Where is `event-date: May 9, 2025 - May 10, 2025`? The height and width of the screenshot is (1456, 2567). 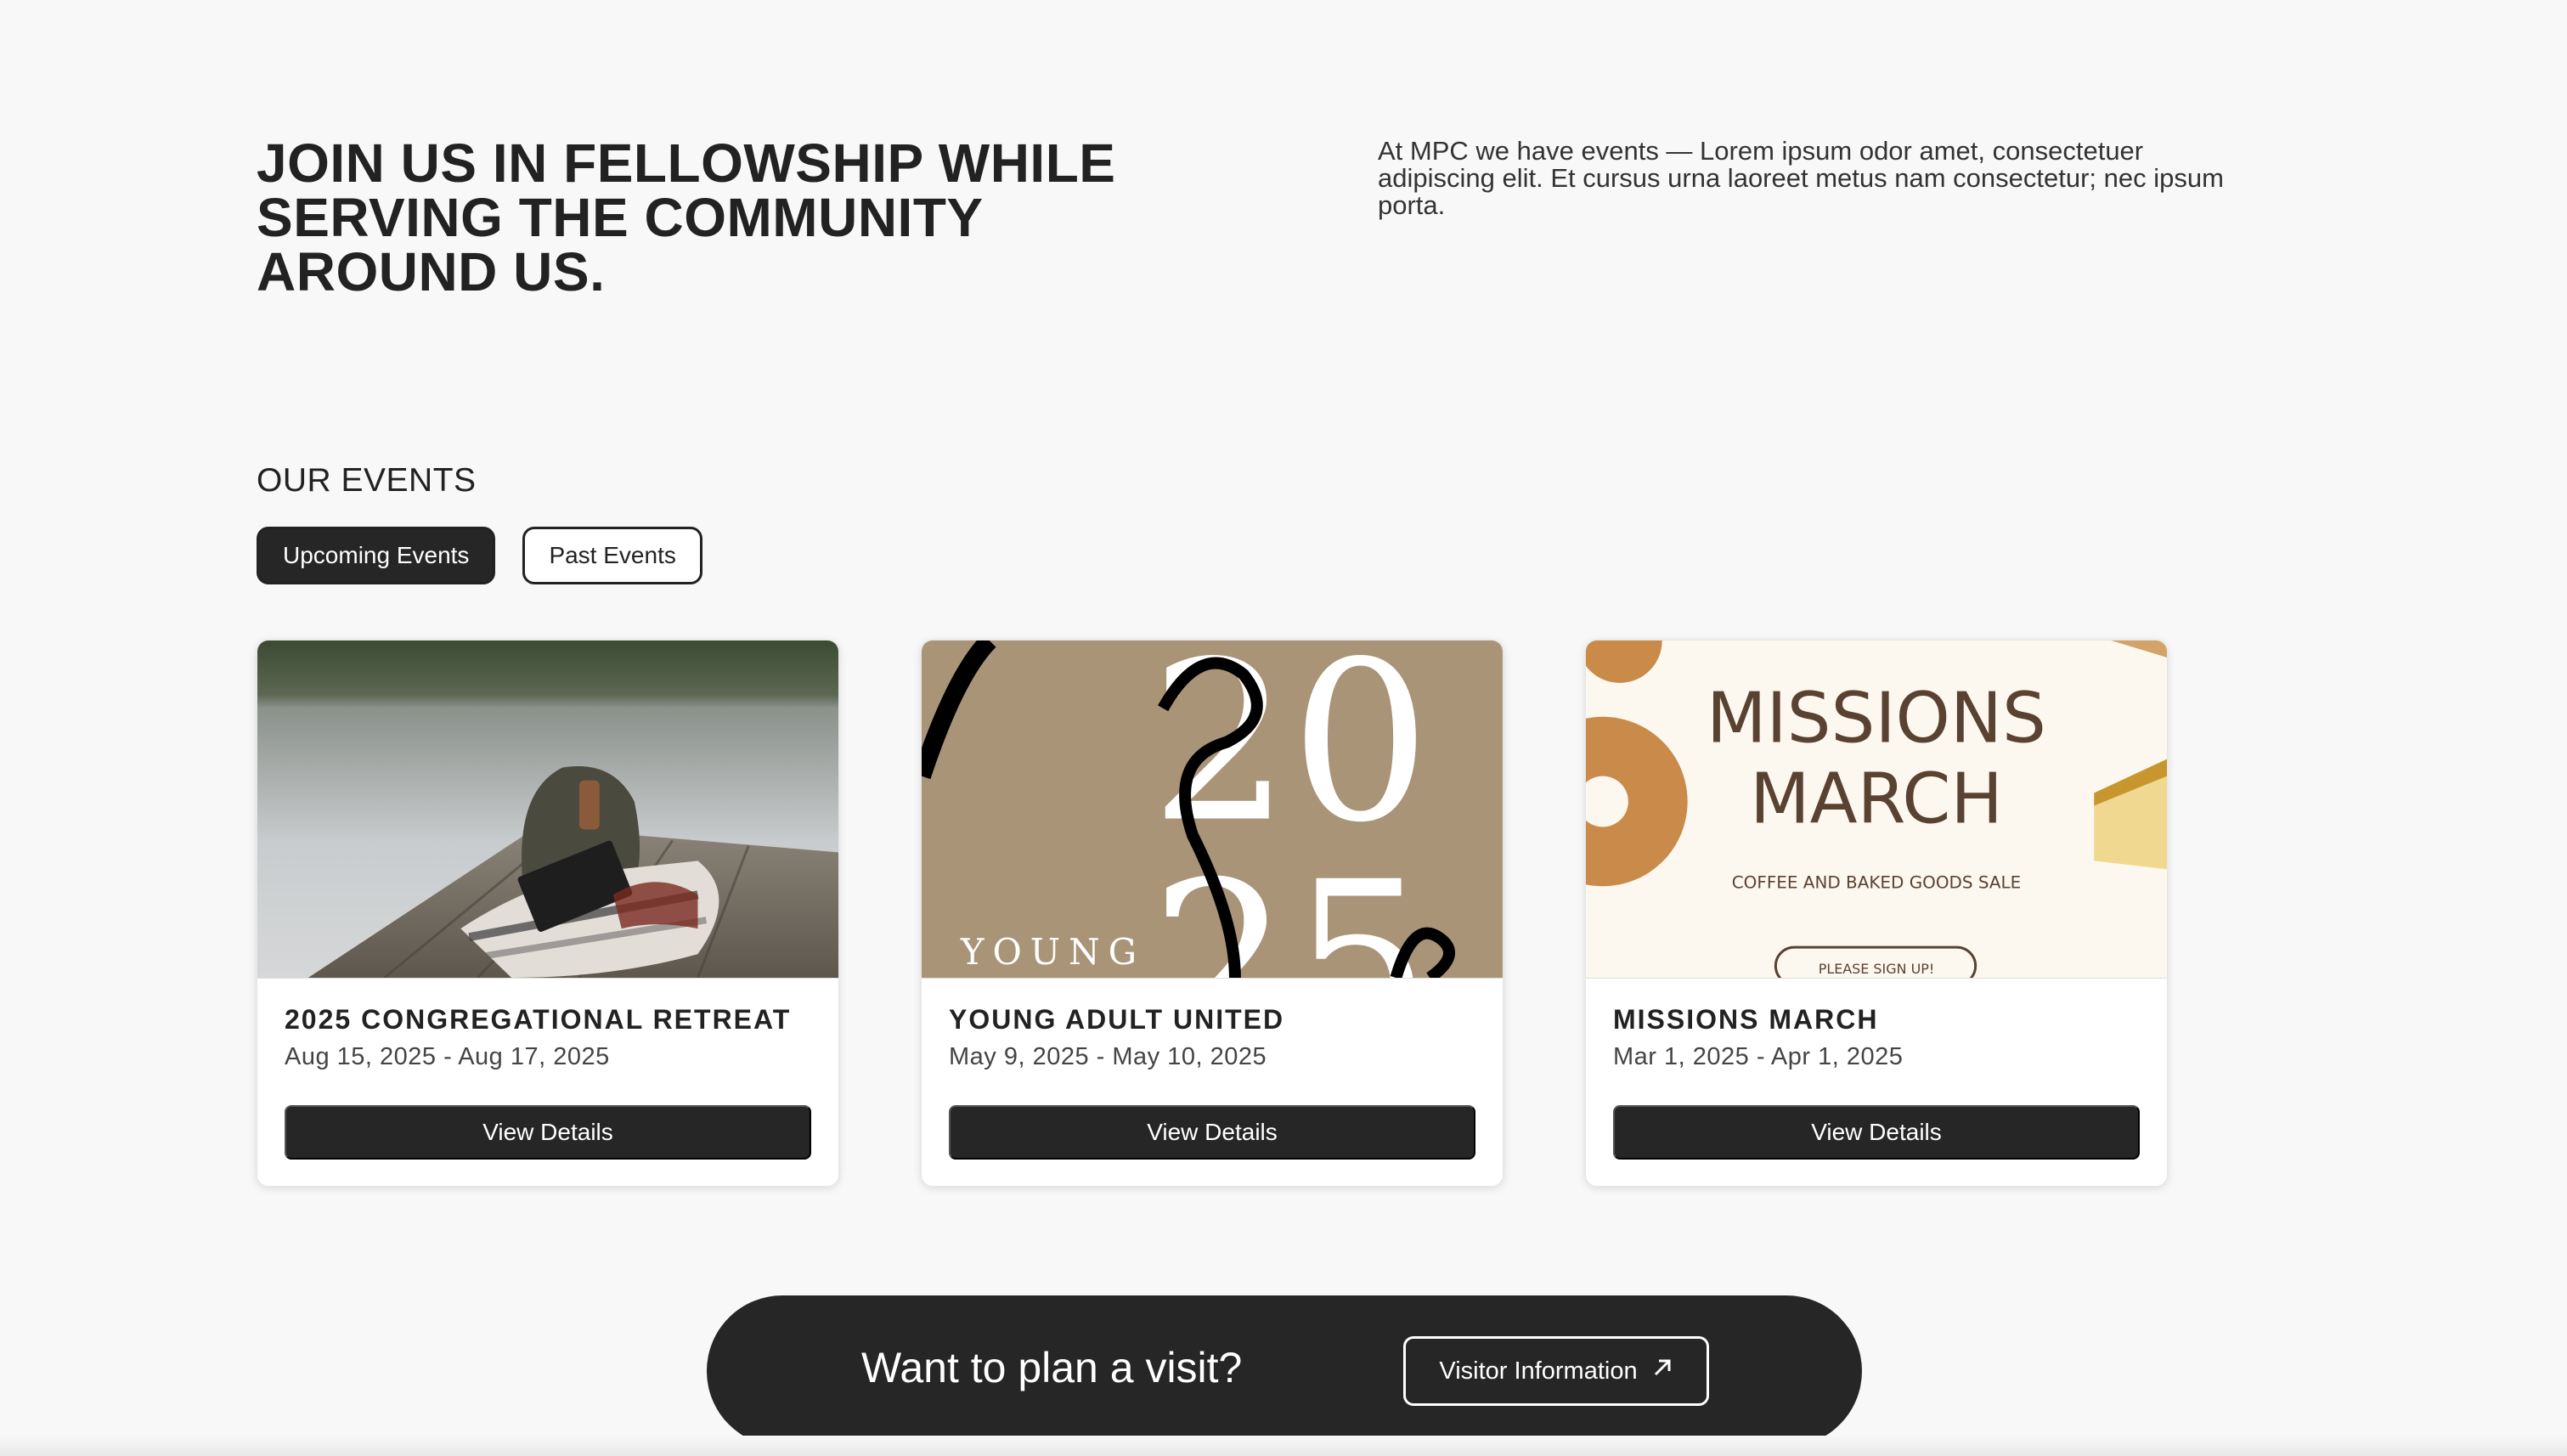 event-date: May 9, 2025 - May 10, 2025 is located at coordinates (1108, 1057).